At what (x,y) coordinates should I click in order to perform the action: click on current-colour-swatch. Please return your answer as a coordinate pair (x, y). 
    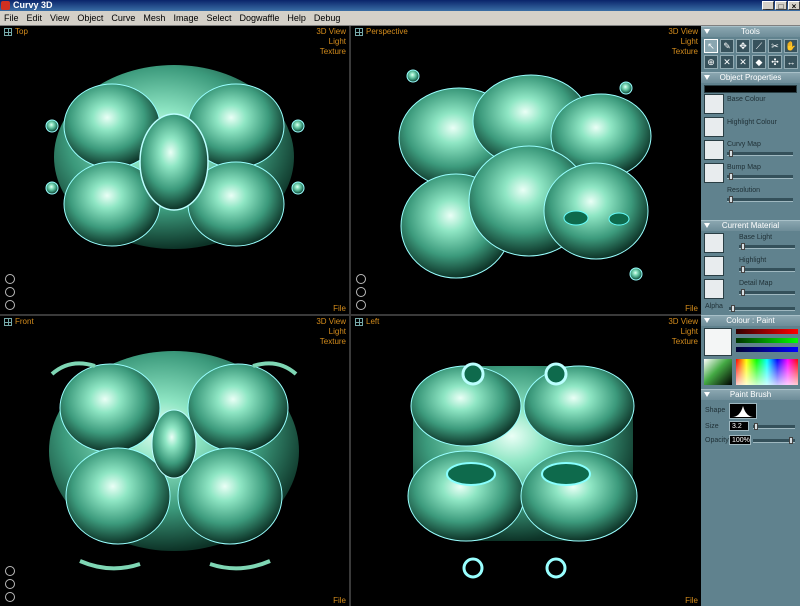
    Looking at the image, I should click on (718, 342).